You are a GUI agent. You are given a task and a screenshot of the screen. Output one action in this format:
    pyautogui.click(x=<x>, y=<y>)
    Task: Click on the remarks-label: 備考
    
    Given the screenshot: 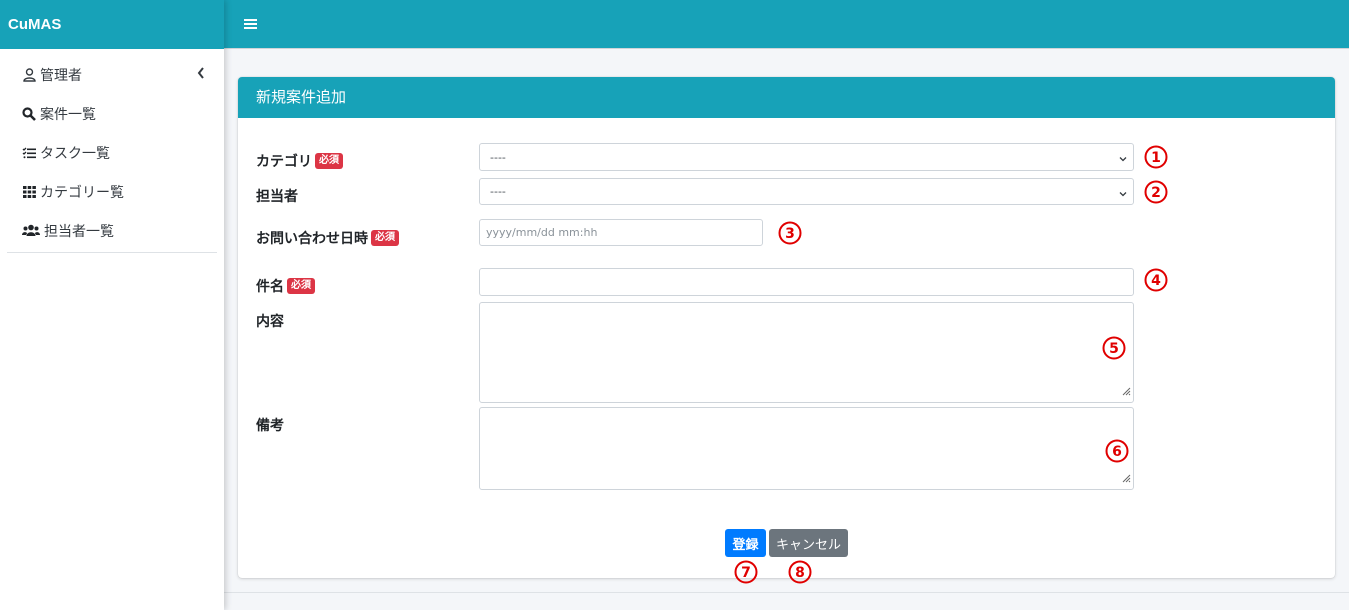 What is the action you would take?
    pyautogui.click(x=270, y=425)
    